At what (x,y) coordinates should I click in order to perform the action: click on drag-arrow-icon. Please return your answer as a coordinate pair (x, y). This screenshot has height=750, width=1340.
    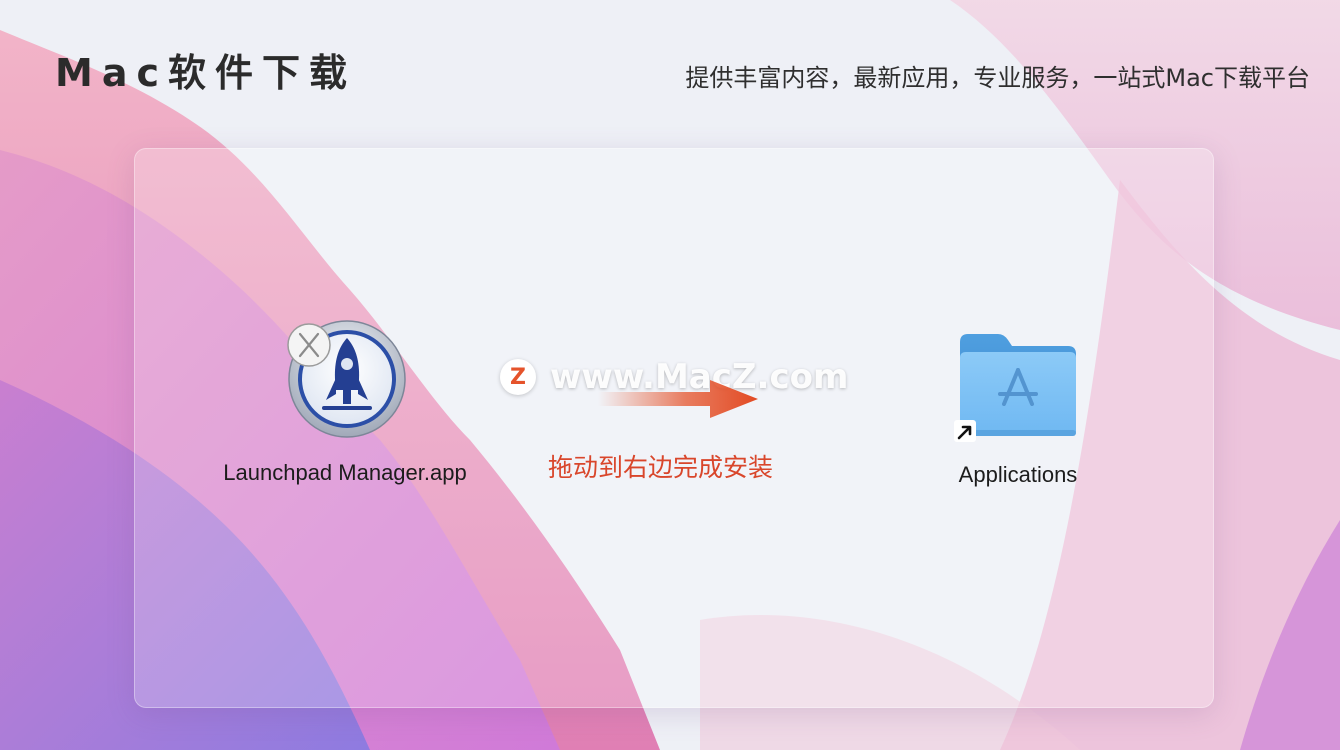
    Looking at the image, I should click on (678, 399).